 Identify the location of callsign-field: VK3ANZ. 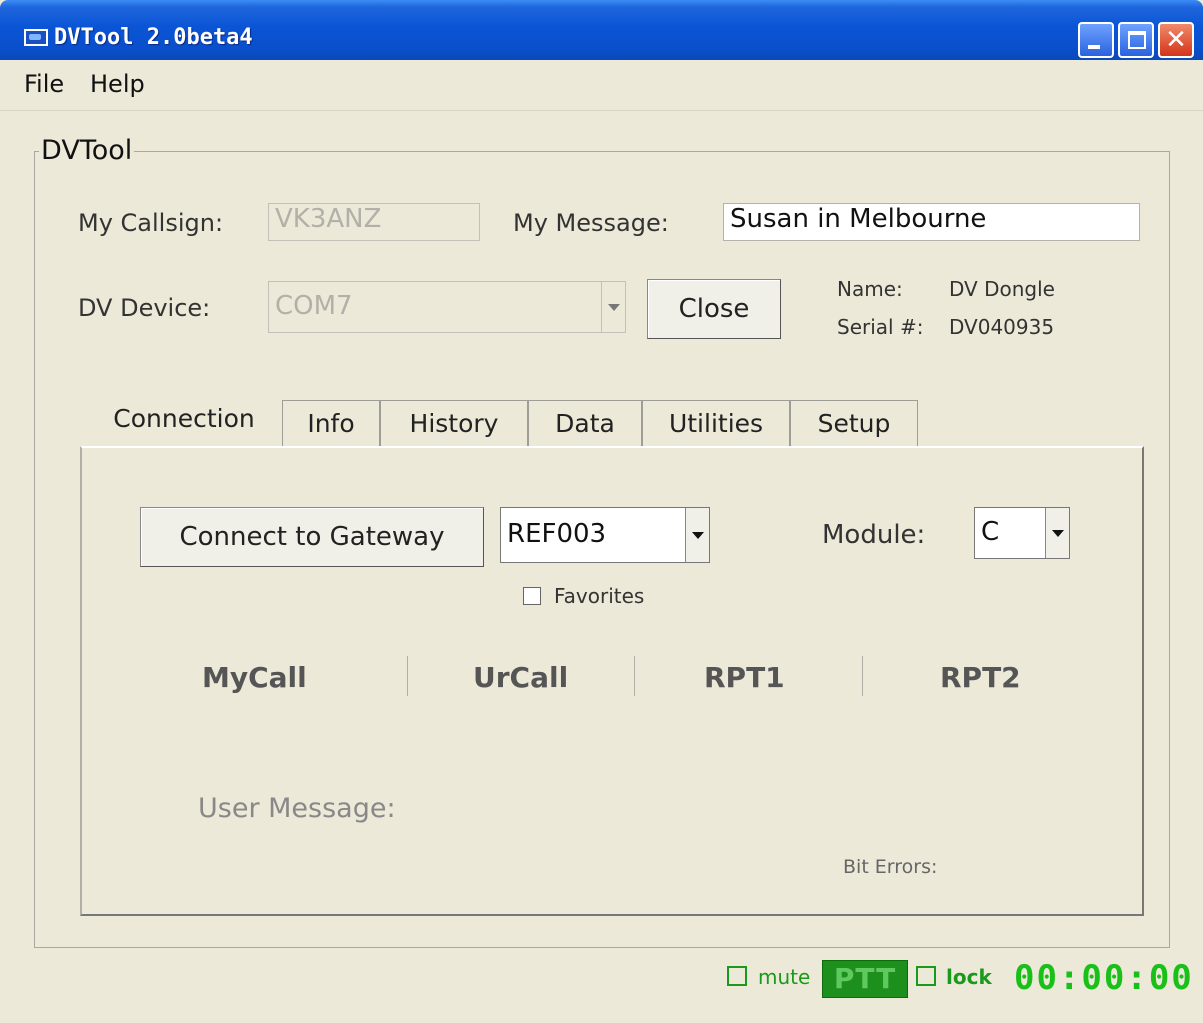
(374, 222).